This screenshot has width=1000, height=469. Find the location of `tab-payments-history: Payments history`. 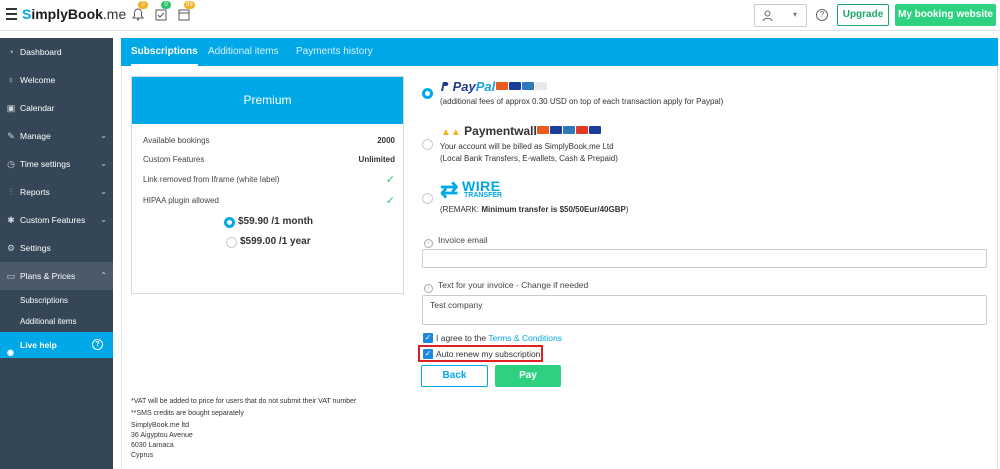

tab-payments-history: Payments history is located at coordinates (334, 52).